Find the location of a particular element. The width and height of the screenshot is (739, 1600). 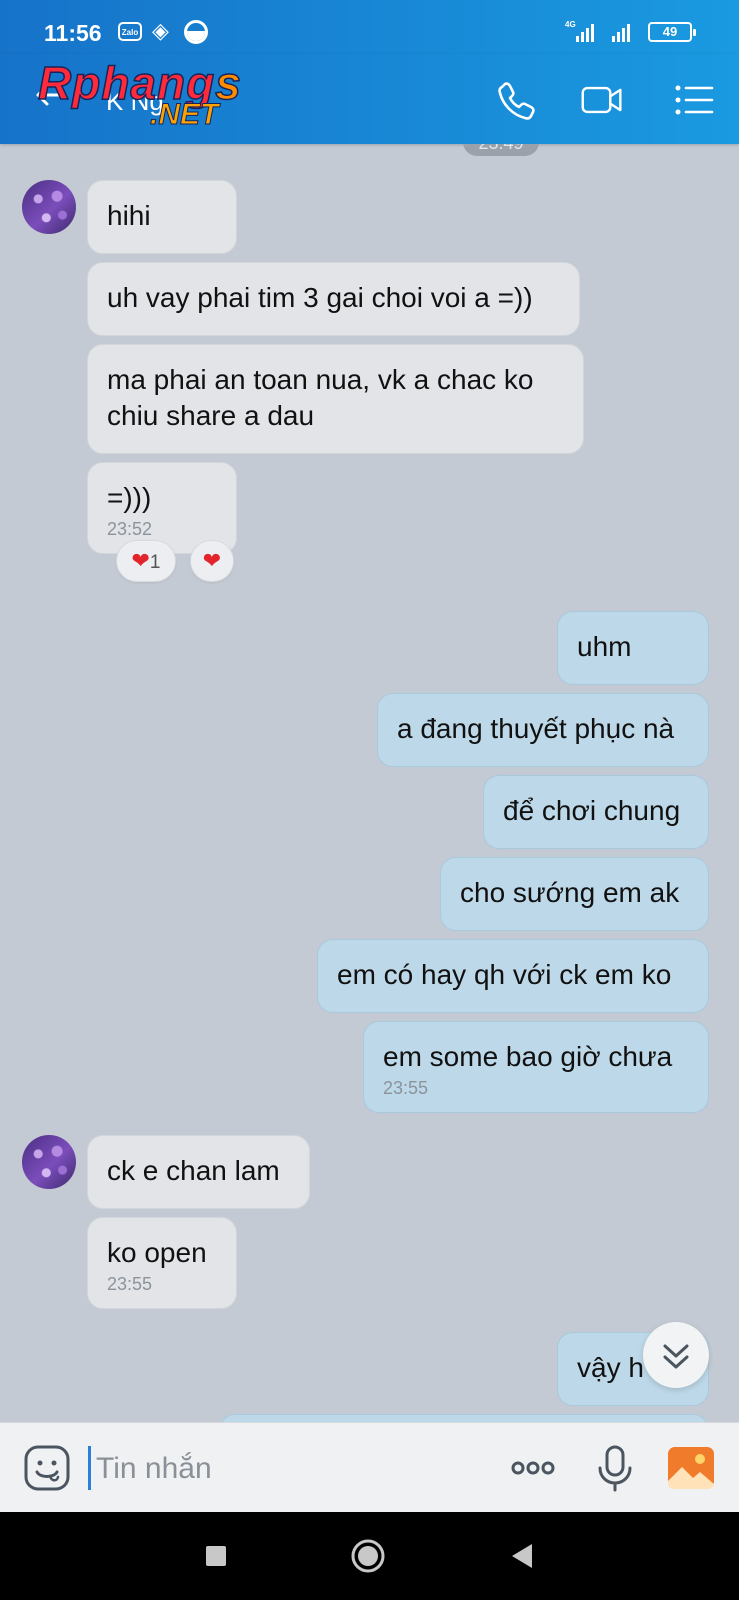

image-gallery-icon is located at coordinates (691, 1468).